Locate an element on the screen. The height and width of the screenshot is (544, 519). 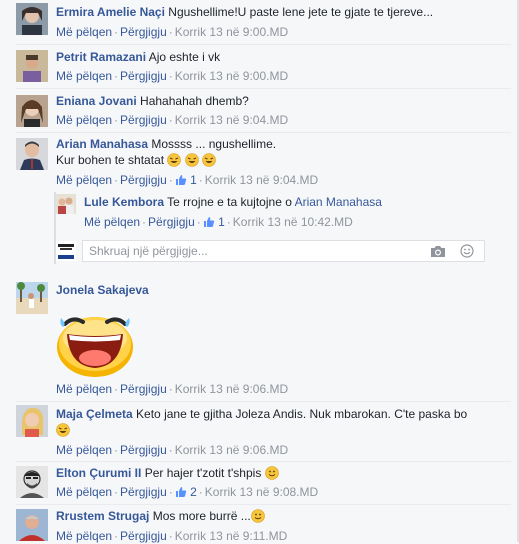
laughing-sticker-icon is located at coordinates (95, 343).